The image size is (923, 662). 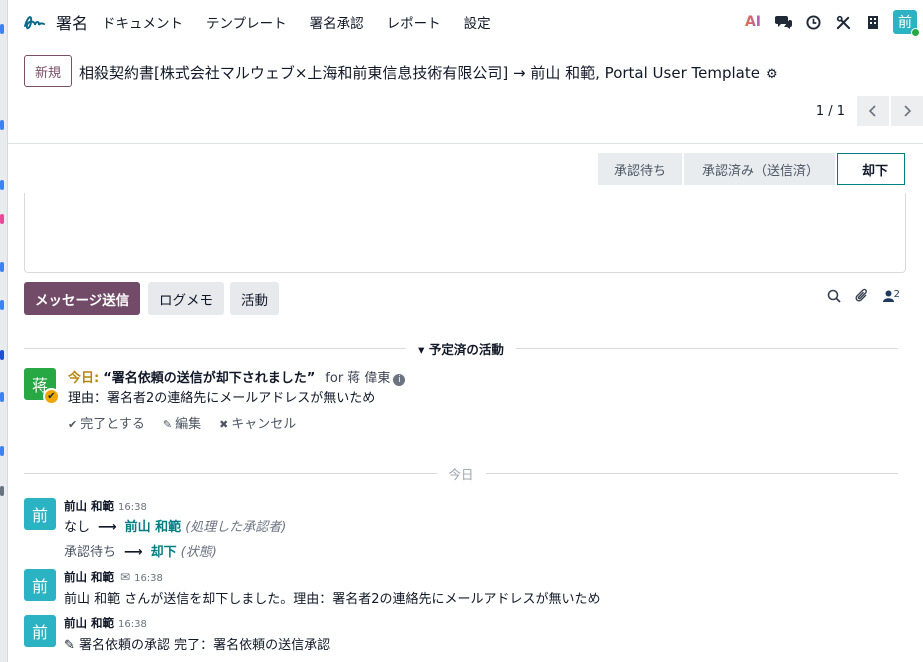 I want to click on caret-down-icon: ▾, so click(x=423, y=349).